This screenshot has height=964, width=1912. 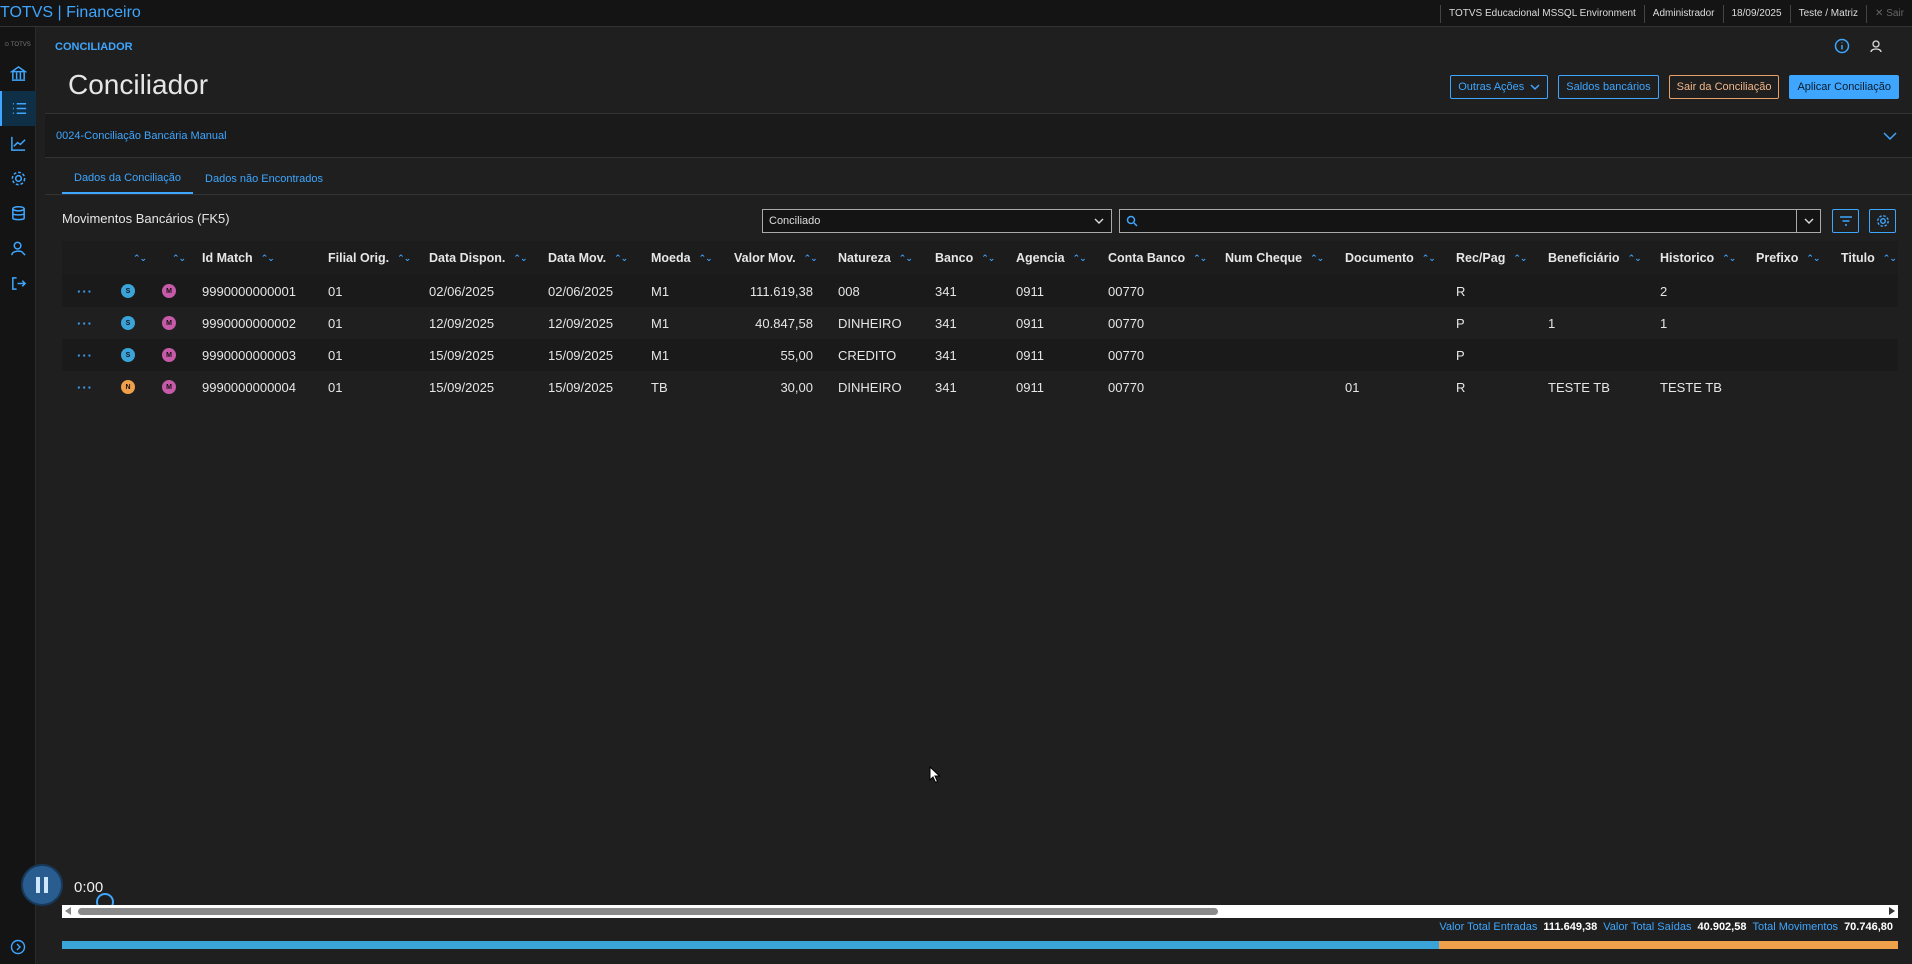 What do you see at coordinates (467, 258) in the screenshot?
I see `col-label: Data Dispon.` at bounding box center [467, 258].